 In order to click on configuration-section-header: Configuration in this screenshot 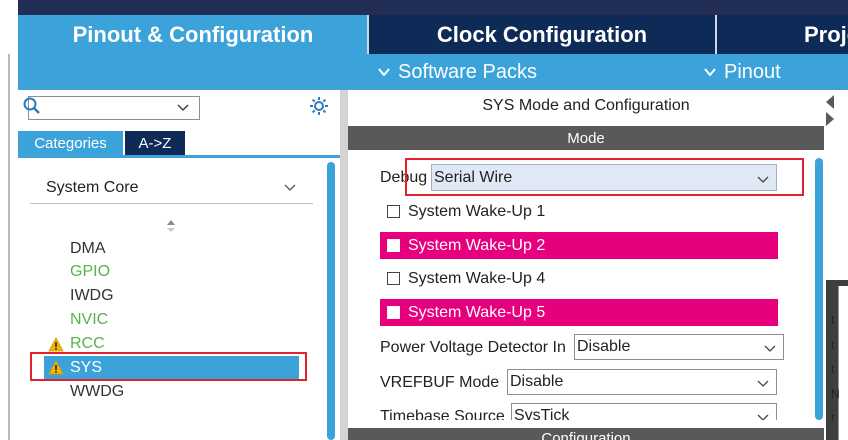, I will do `click(586, 434)`.